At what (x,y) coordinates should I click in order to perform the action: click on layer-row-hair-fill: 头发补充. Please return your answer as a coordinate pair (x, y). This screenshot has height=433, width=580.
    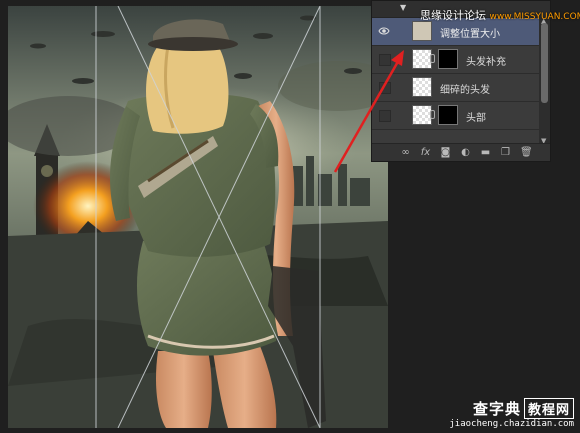
    Looking at the image, I should click on (456, 60).